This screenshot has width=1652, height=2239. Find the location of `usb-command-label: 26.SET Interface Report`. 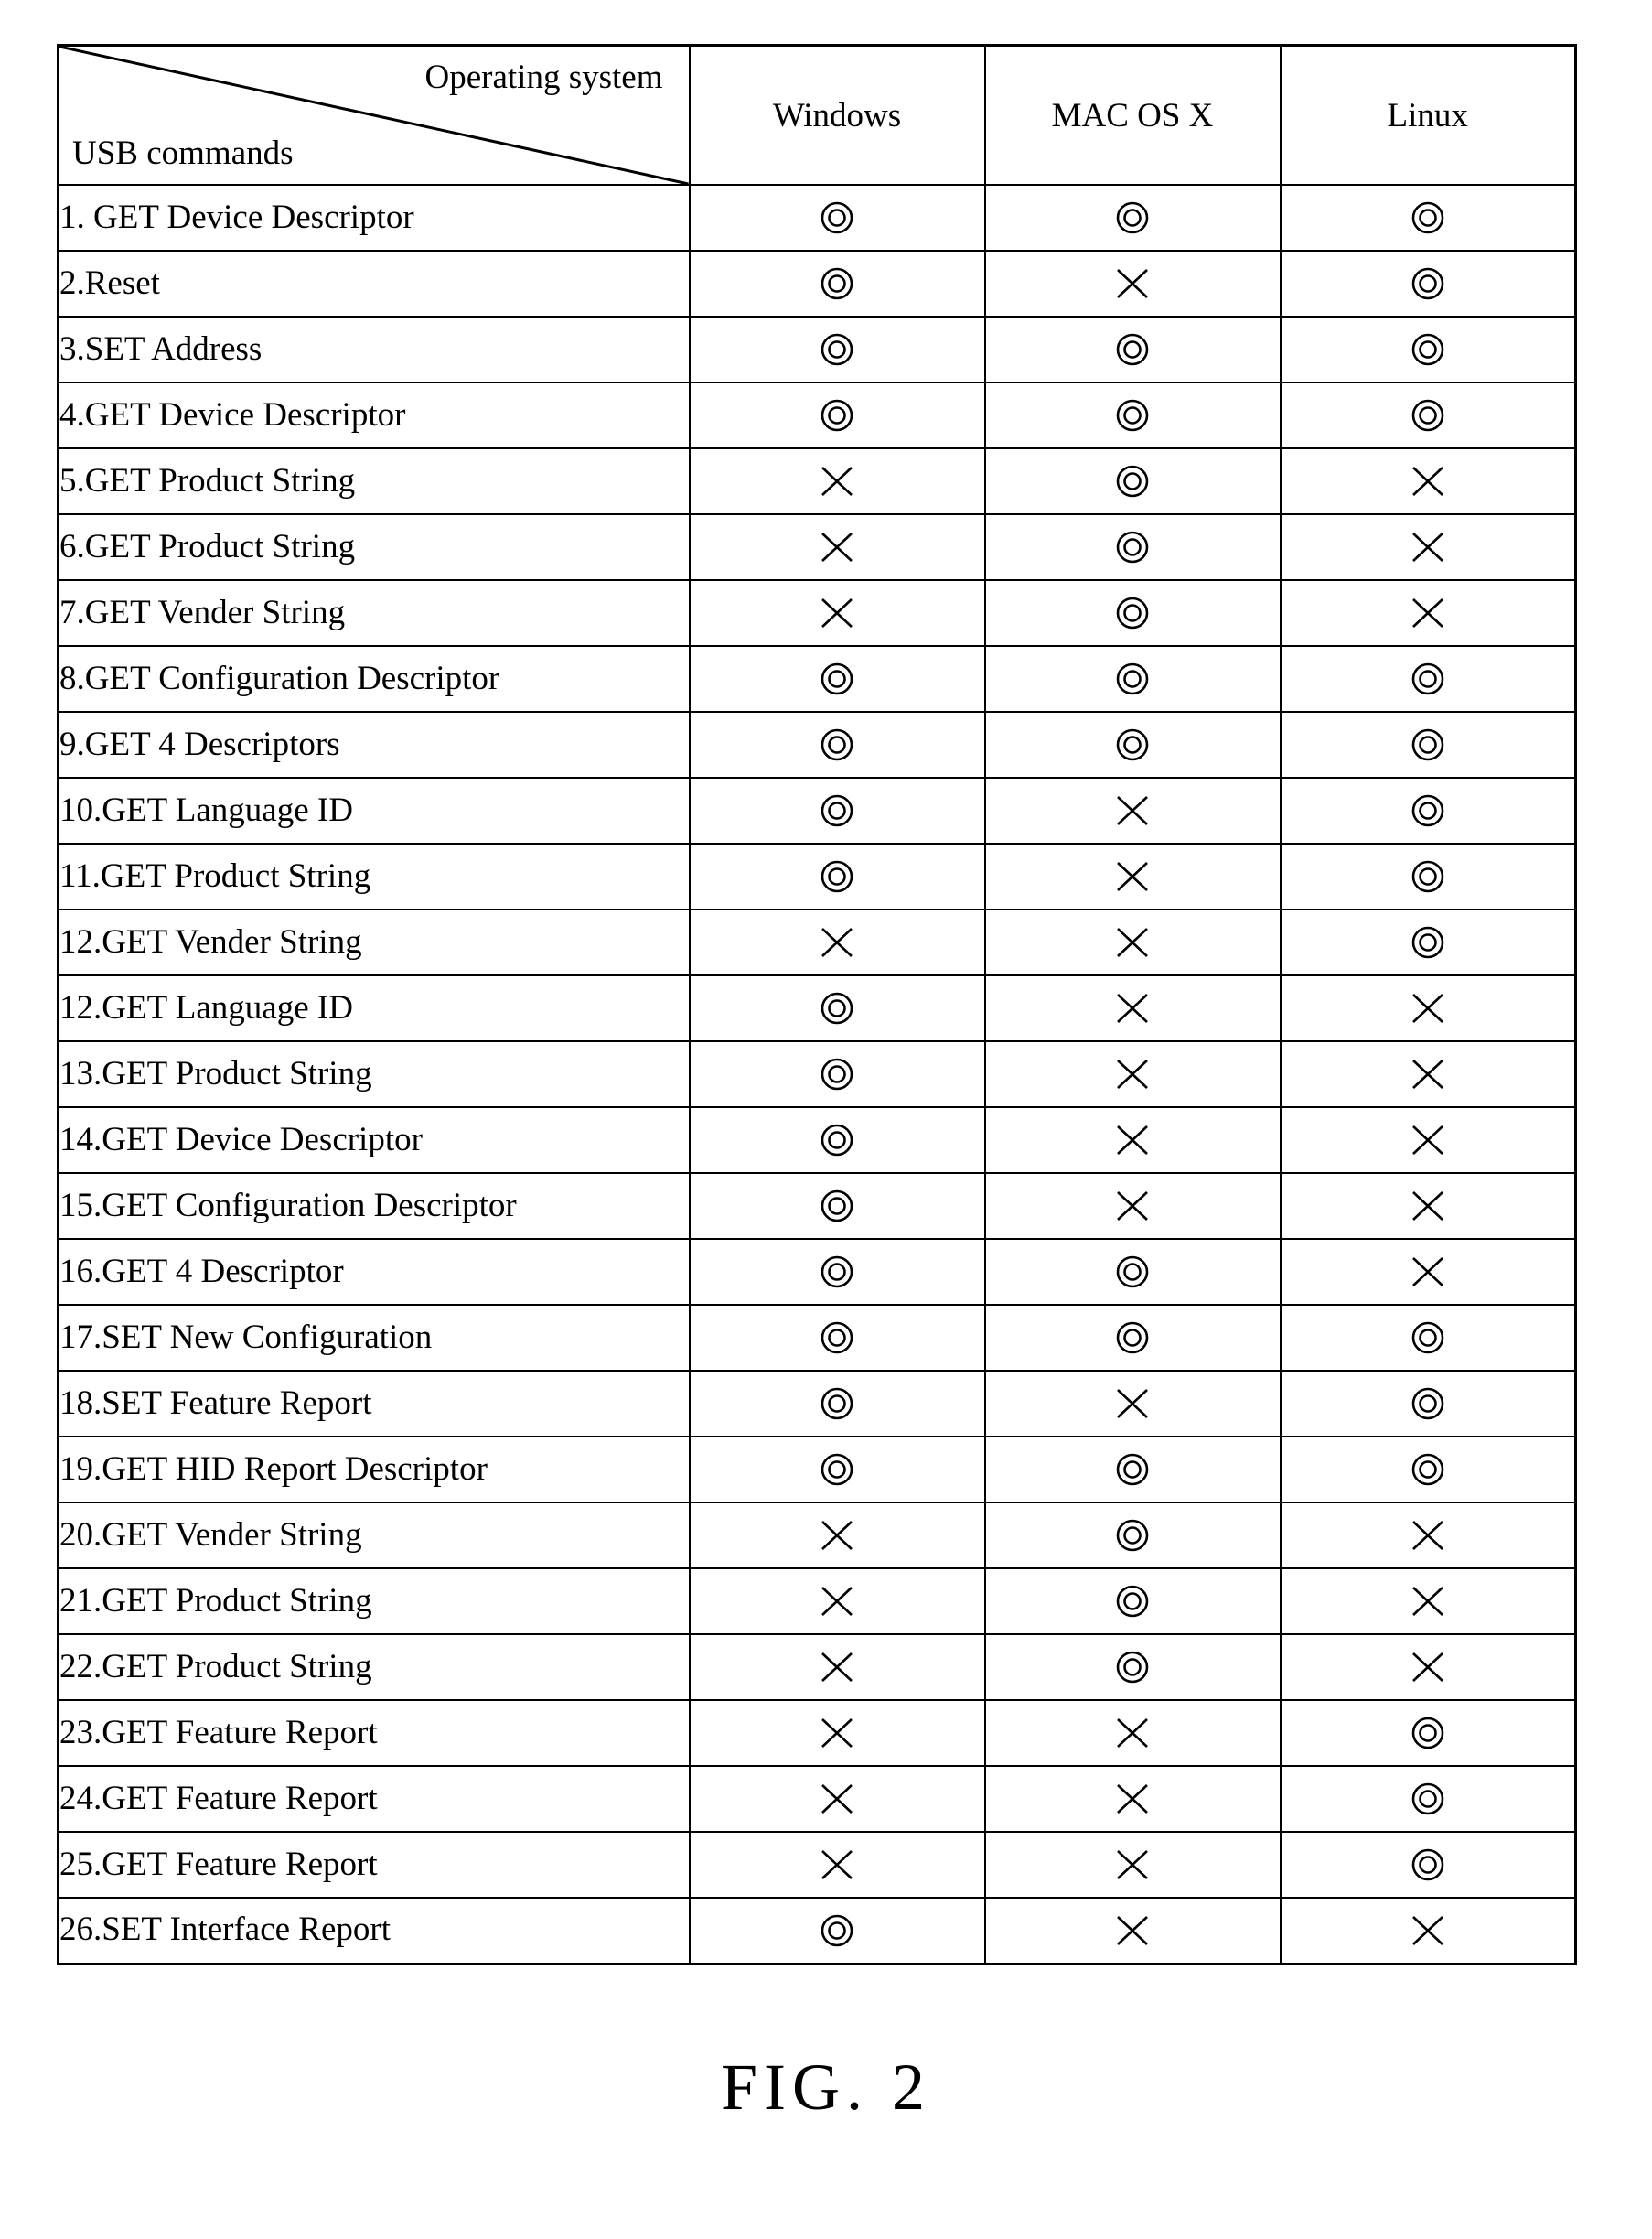

usb-command-label: 26.SET Interface Report is located at coordinates (374, 1931).